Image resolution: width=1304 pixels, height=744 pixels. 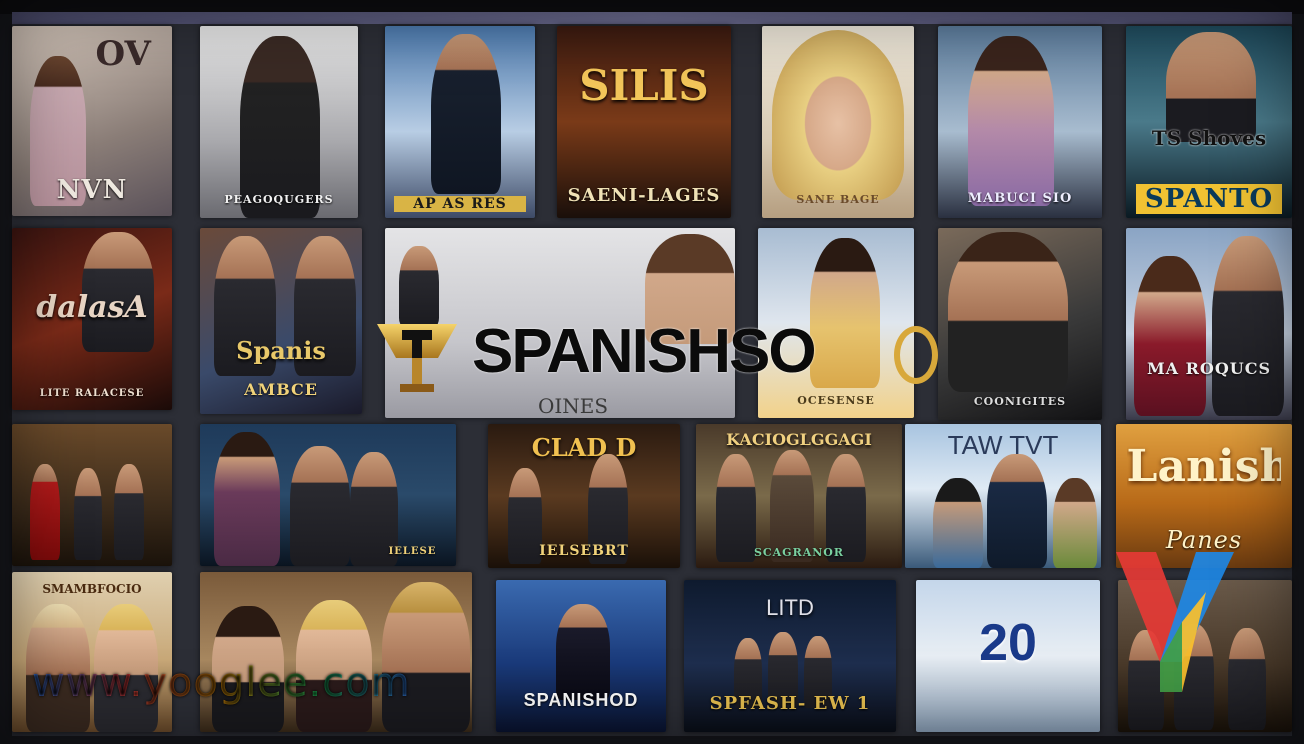 I want to click on poster-tile: SANE BAGE, so click(x=838, y=122).